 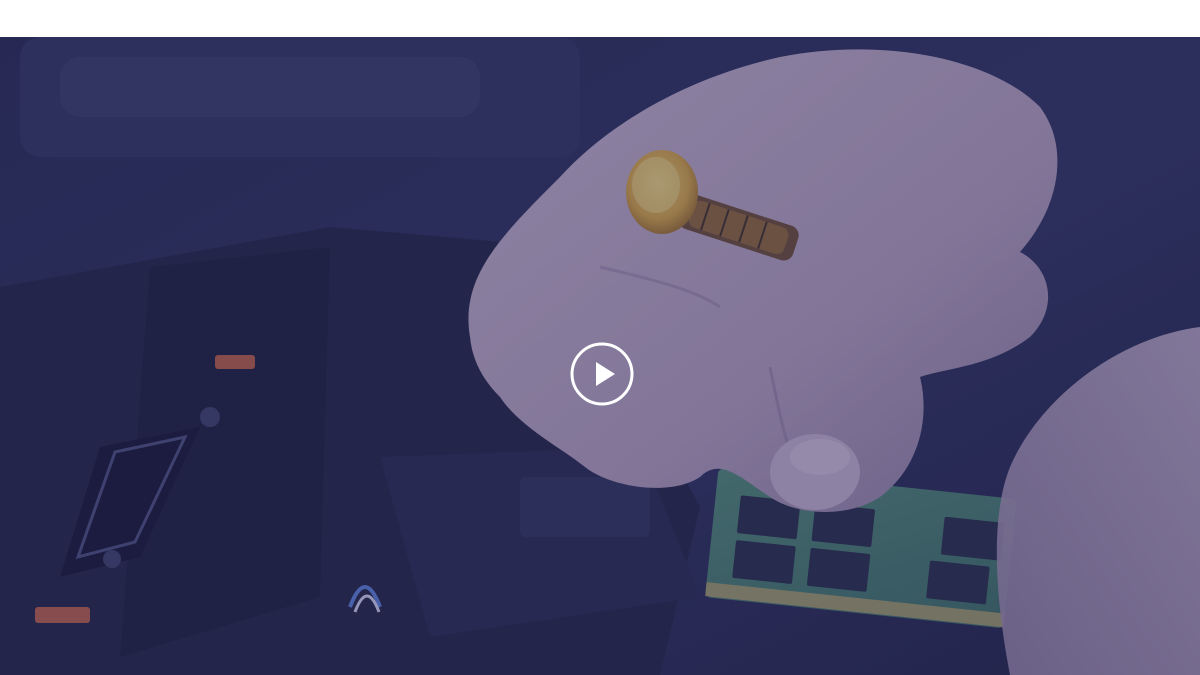 I want to click on play-circle-icon, so click(x=602, y=374).